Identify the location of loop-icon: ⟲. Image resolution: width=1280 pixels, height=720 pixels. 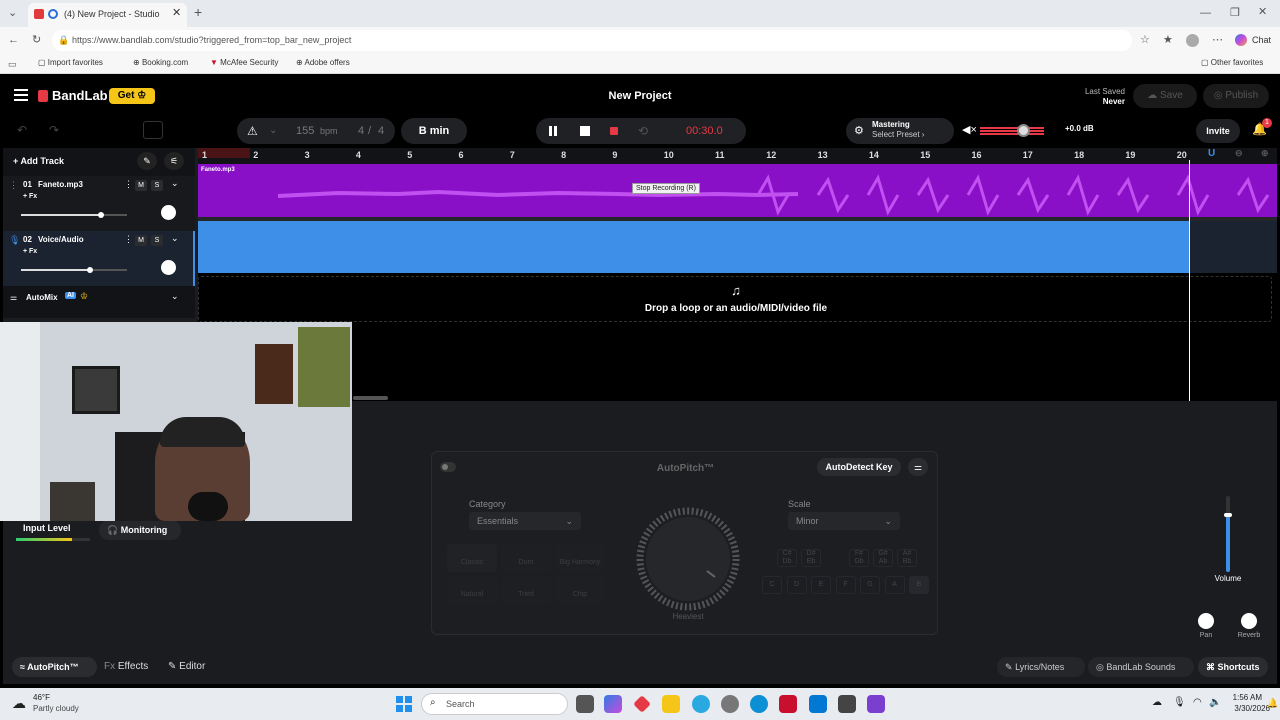
(643, 131).